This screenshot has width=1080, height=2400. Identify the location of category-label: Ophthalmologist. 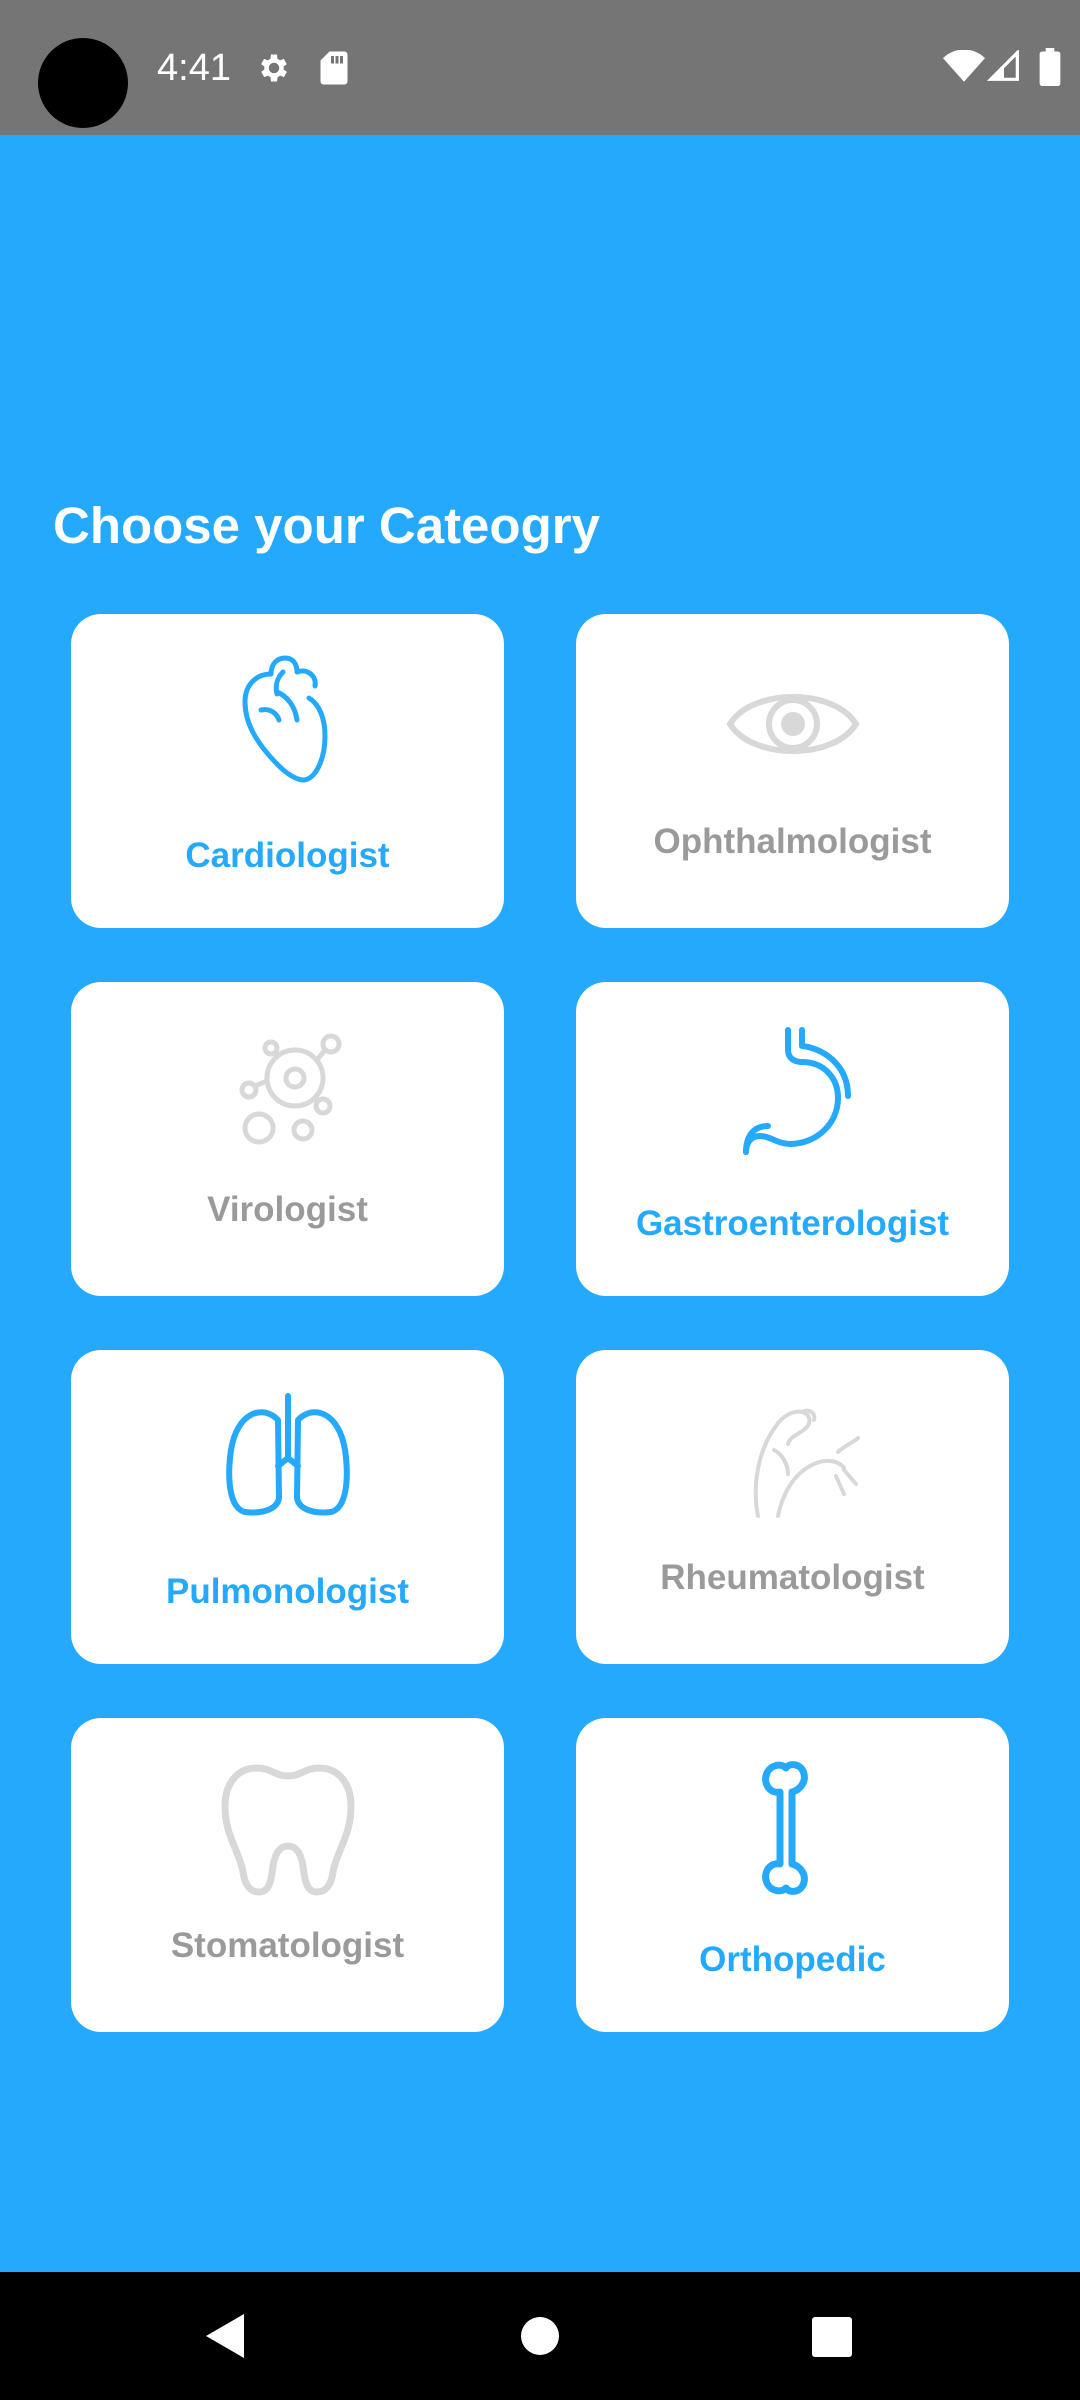
(792, 841).